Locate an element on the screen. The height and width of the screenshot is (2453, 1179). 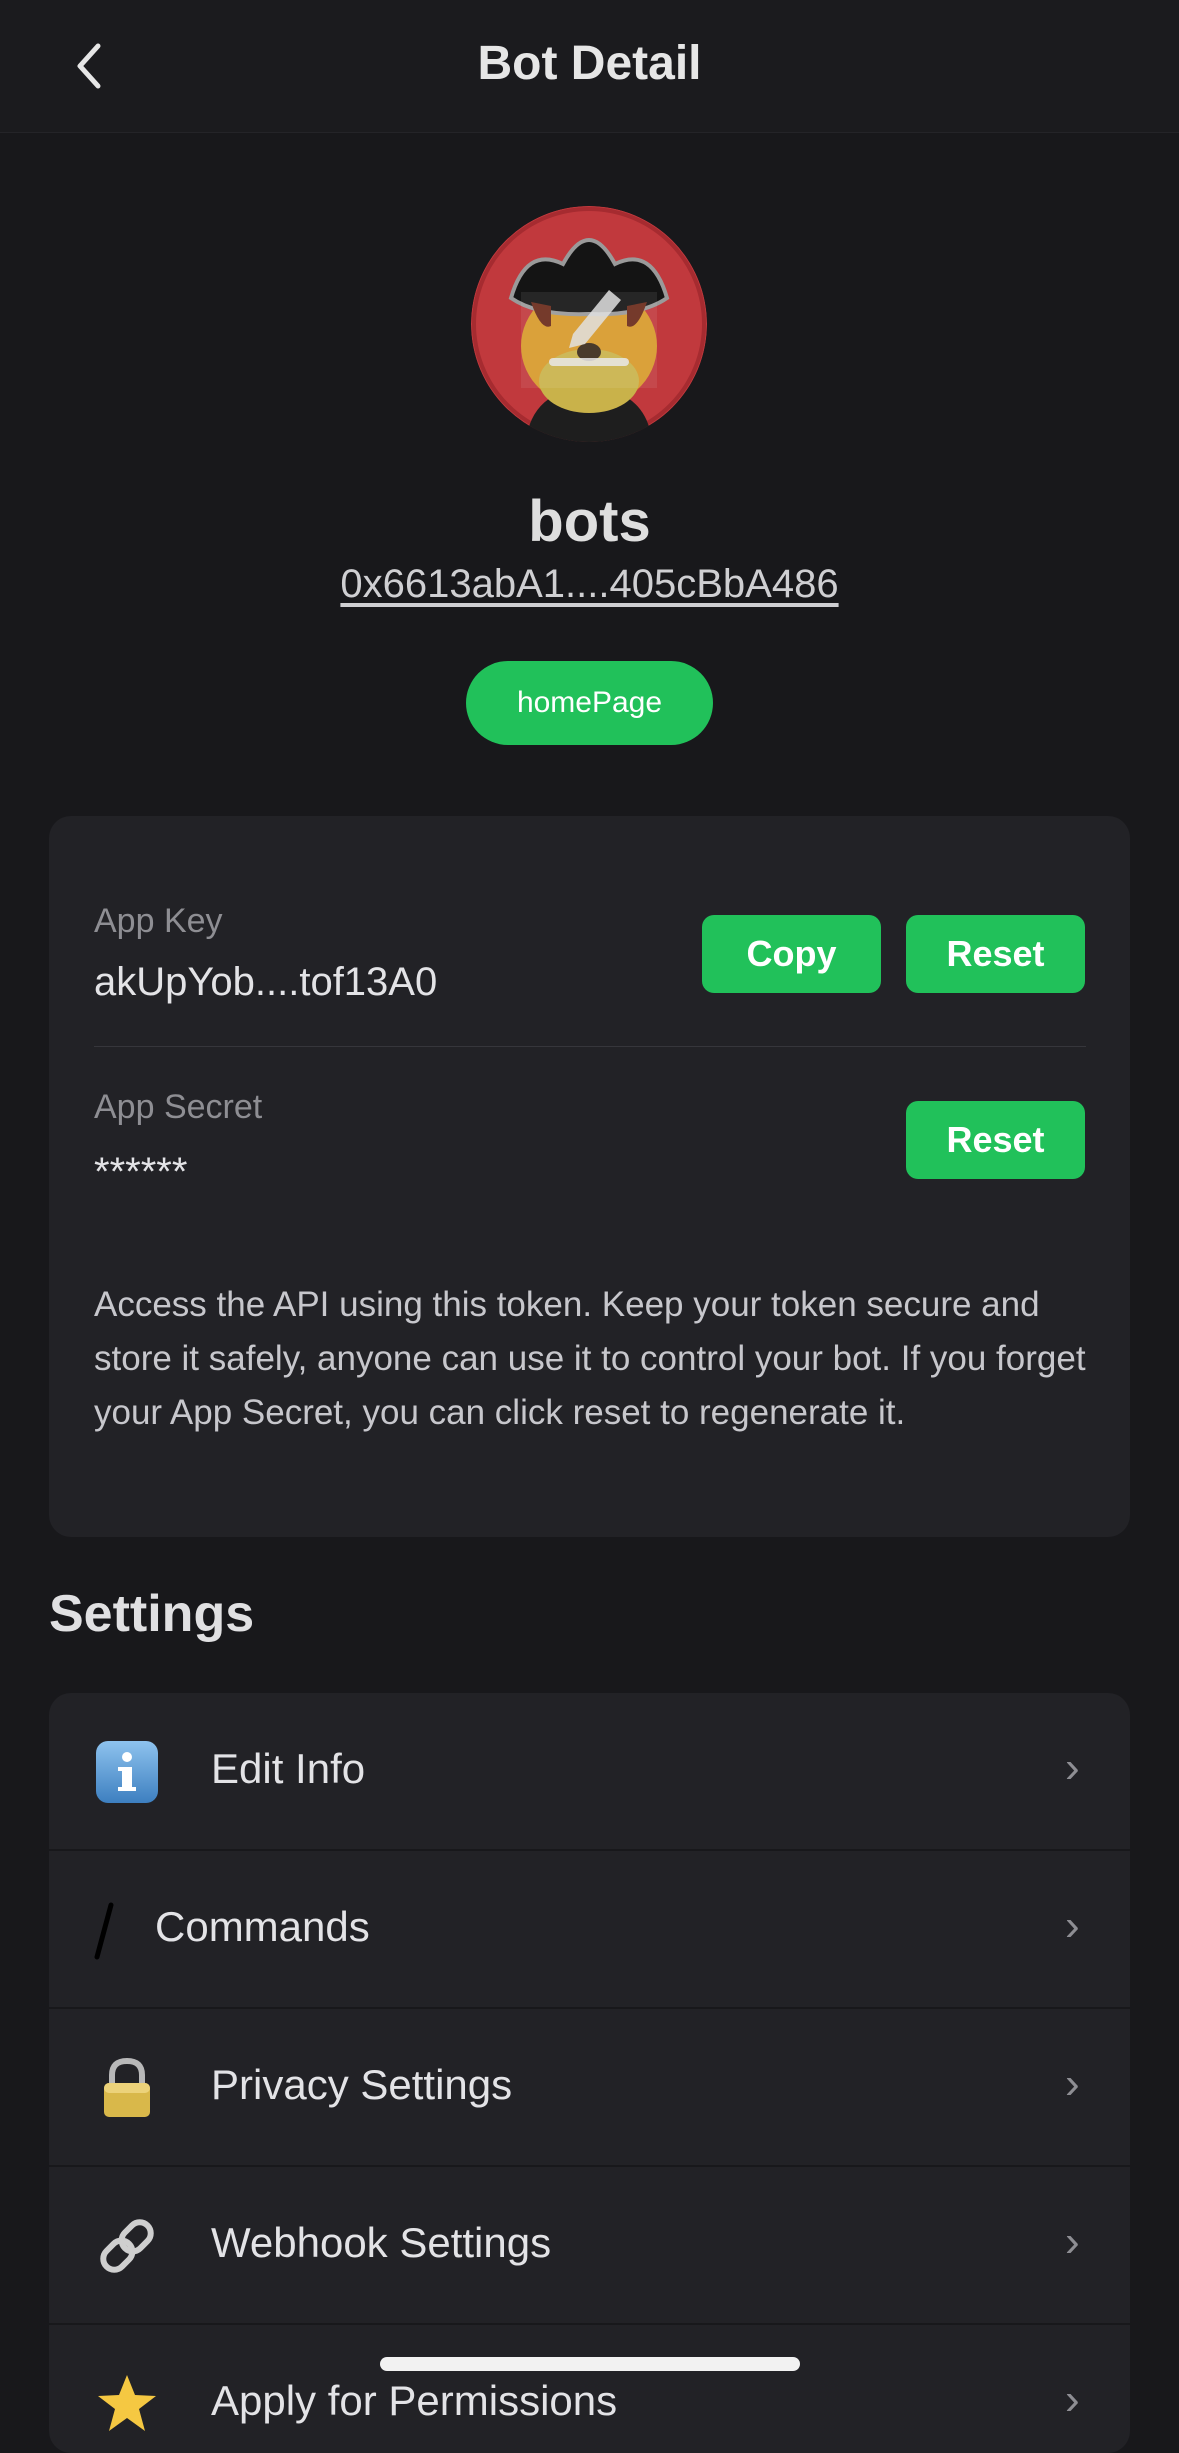
bot-name: bots is located at coordinates (589, 521).